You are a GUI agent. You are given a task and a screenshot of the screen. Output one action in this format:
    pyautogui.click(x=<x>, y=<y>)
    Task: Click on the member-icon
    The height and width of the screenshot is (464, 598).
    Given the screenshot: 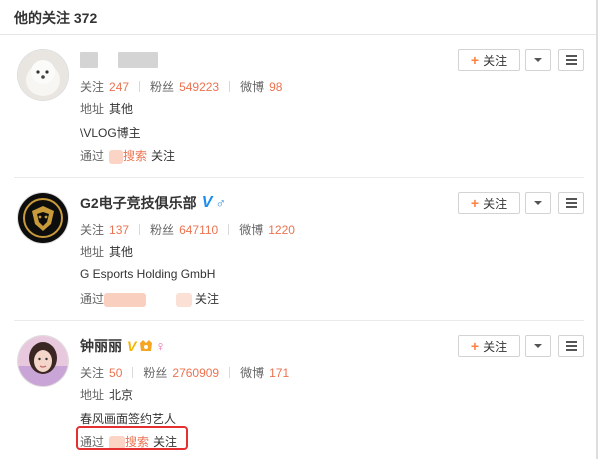 What is the action you would take?
    pyautogui.click(x=146, y=346)
    